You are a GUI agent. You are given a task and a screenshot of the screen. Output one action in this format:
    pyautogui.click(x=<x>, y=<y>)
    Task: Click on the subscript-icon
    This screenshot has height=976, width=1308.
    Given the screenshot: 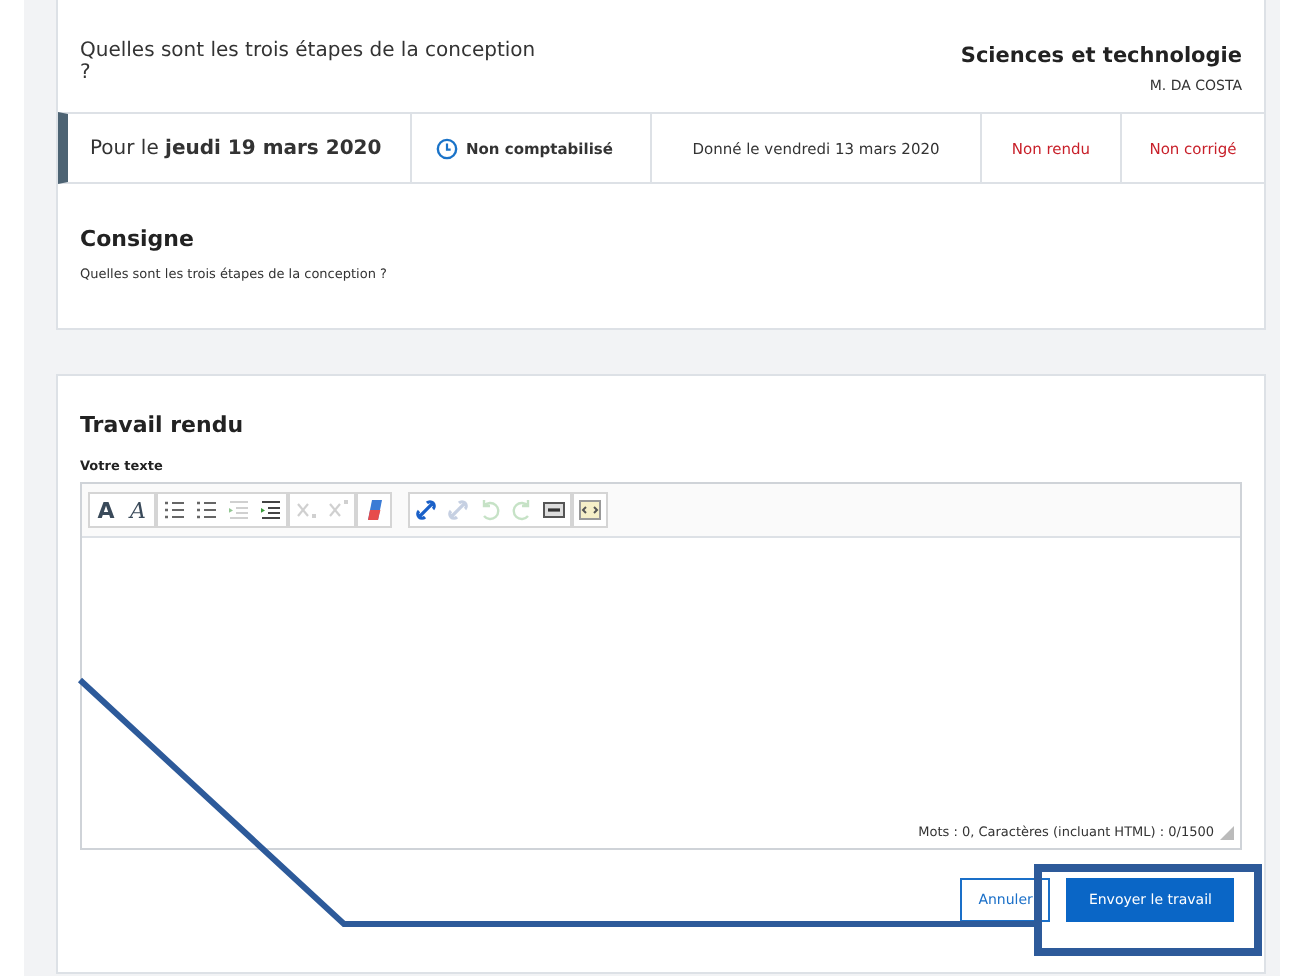 What is the action you would take?
    pyautogui.click(x=306, y=510)
    